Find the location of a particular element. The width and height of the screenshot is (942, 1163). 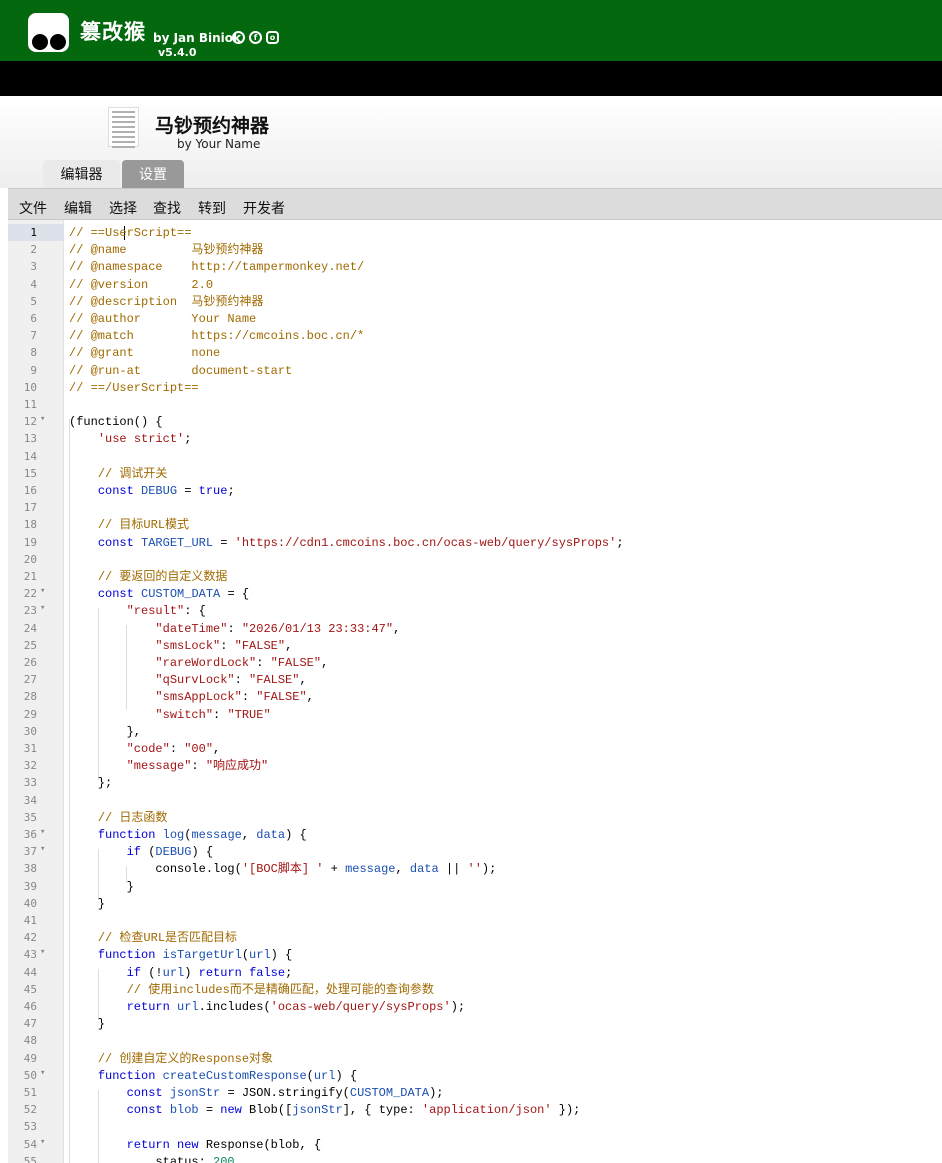

line-number: 54 ▾ is located at coordinates (36, 1144).